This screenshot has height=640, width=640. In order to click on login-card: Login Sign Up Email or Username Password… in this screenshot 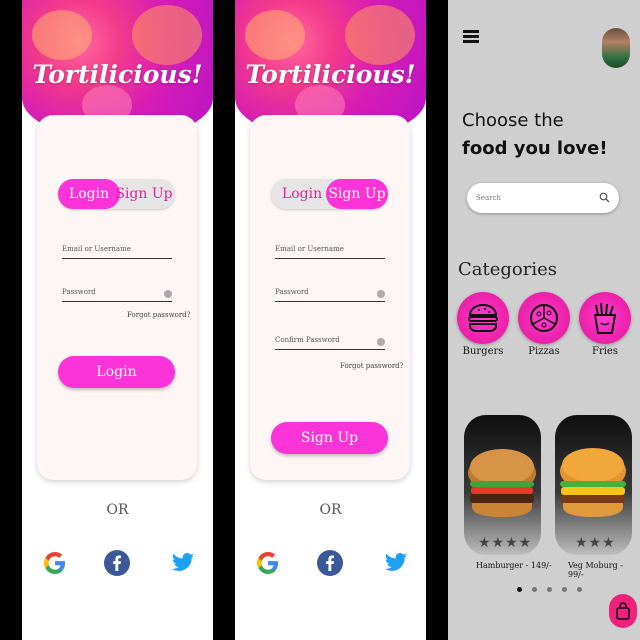, I will do `click(117, 297)`.